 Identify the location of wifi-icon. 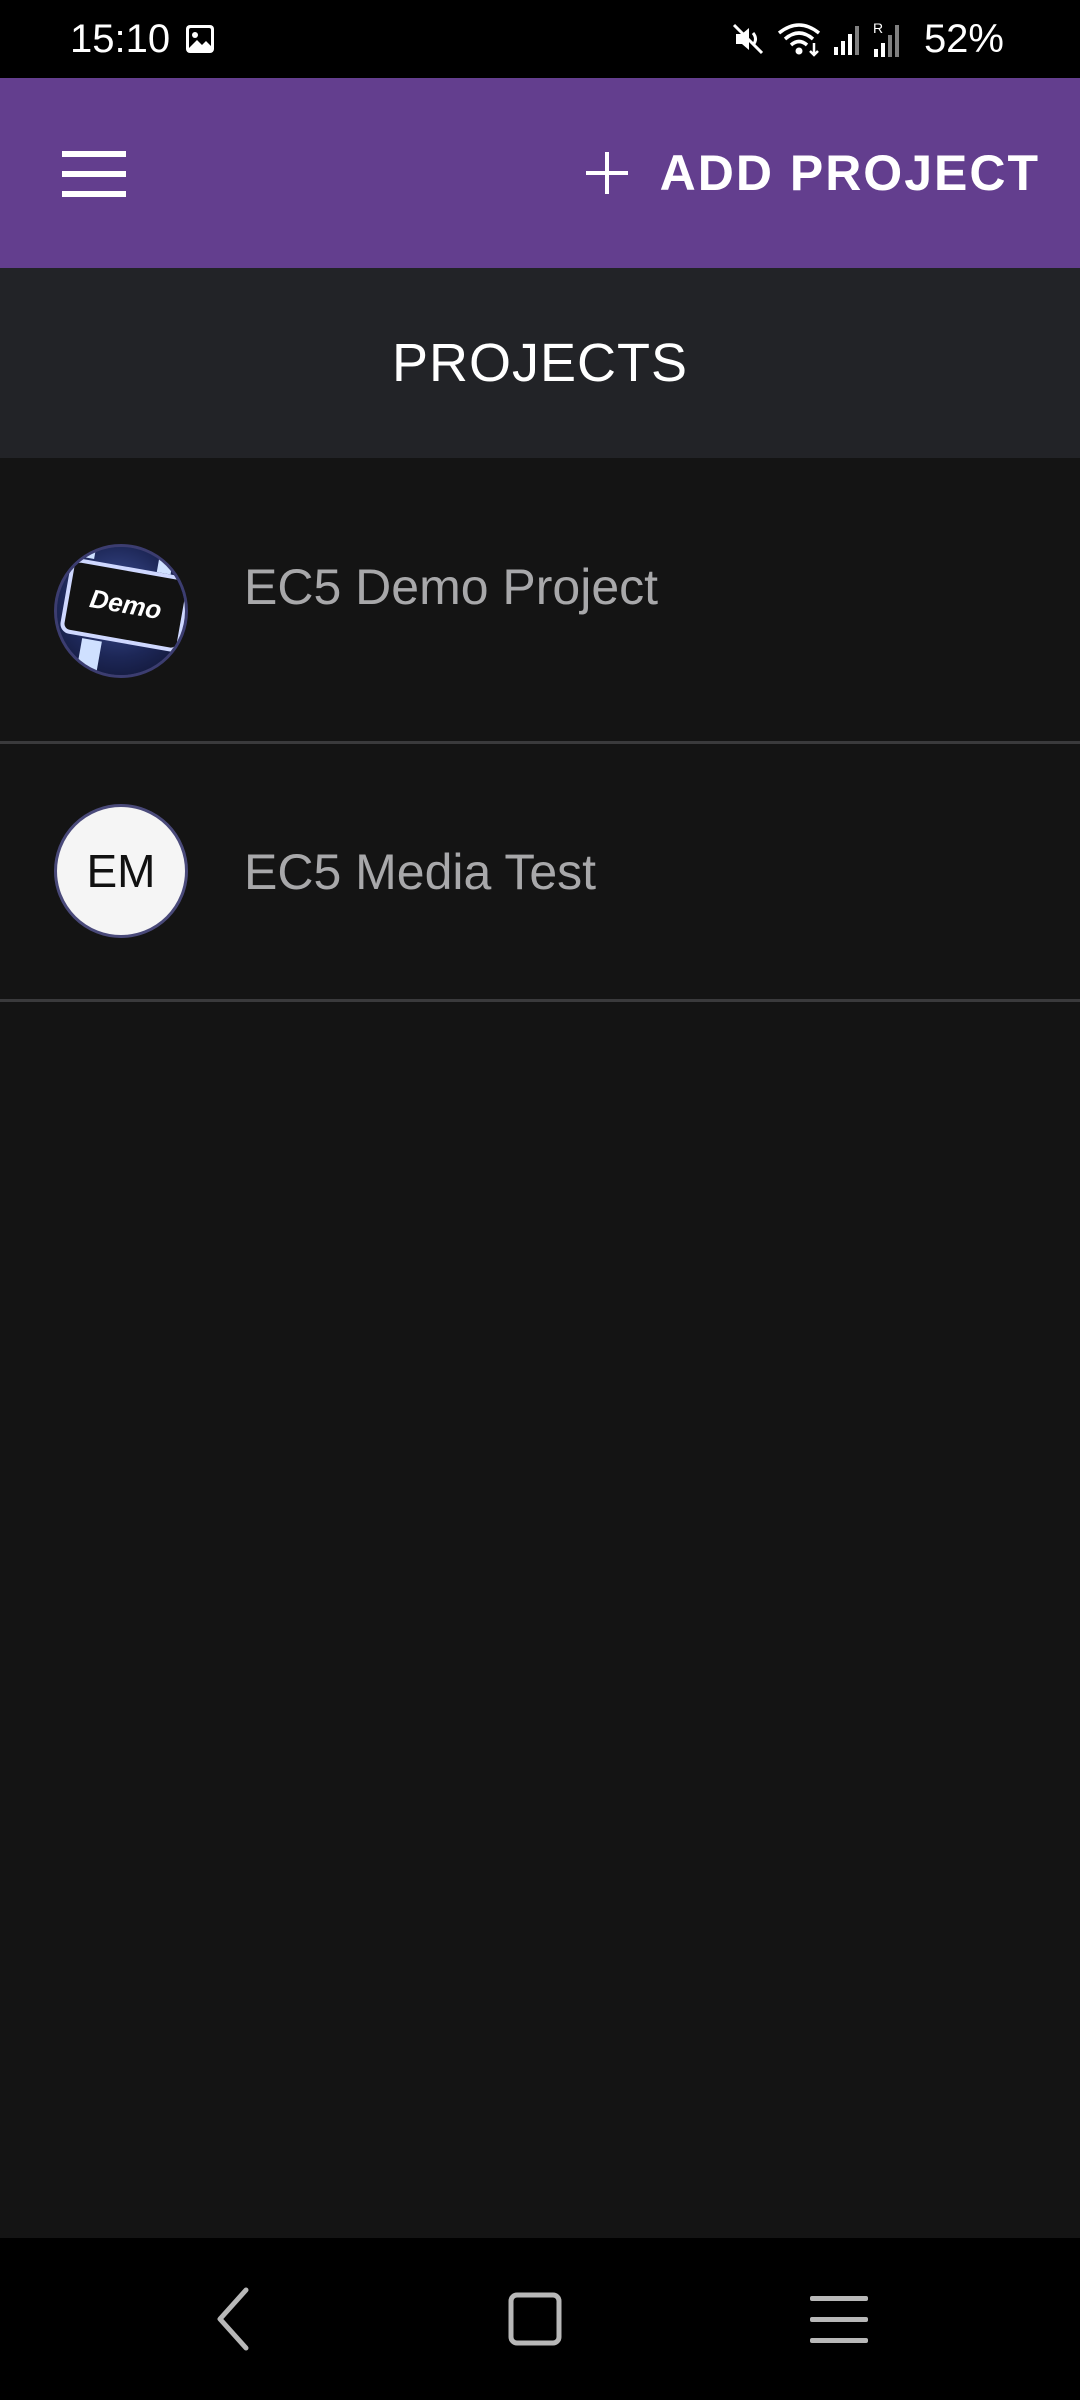
(799, 40).